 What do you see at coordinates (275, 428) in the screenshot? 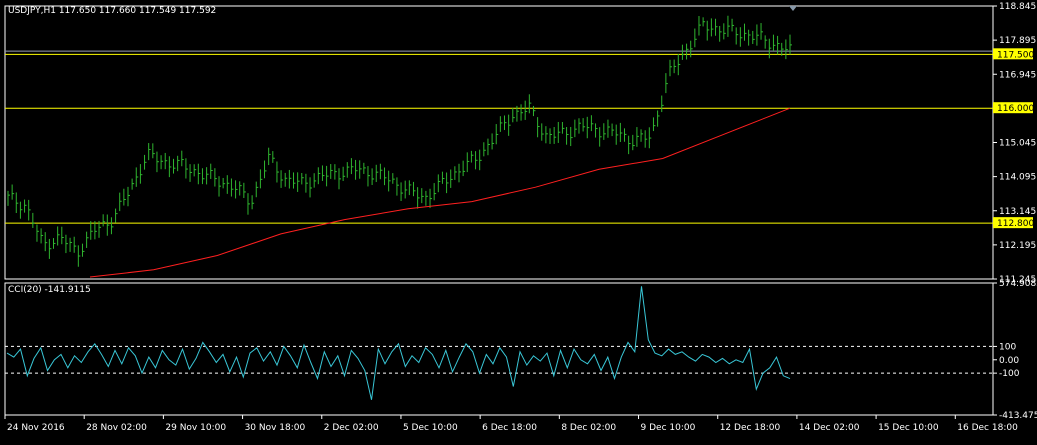
I see `time-tick-label: 30 Nov 18:00` at bounding box center [275, 428].